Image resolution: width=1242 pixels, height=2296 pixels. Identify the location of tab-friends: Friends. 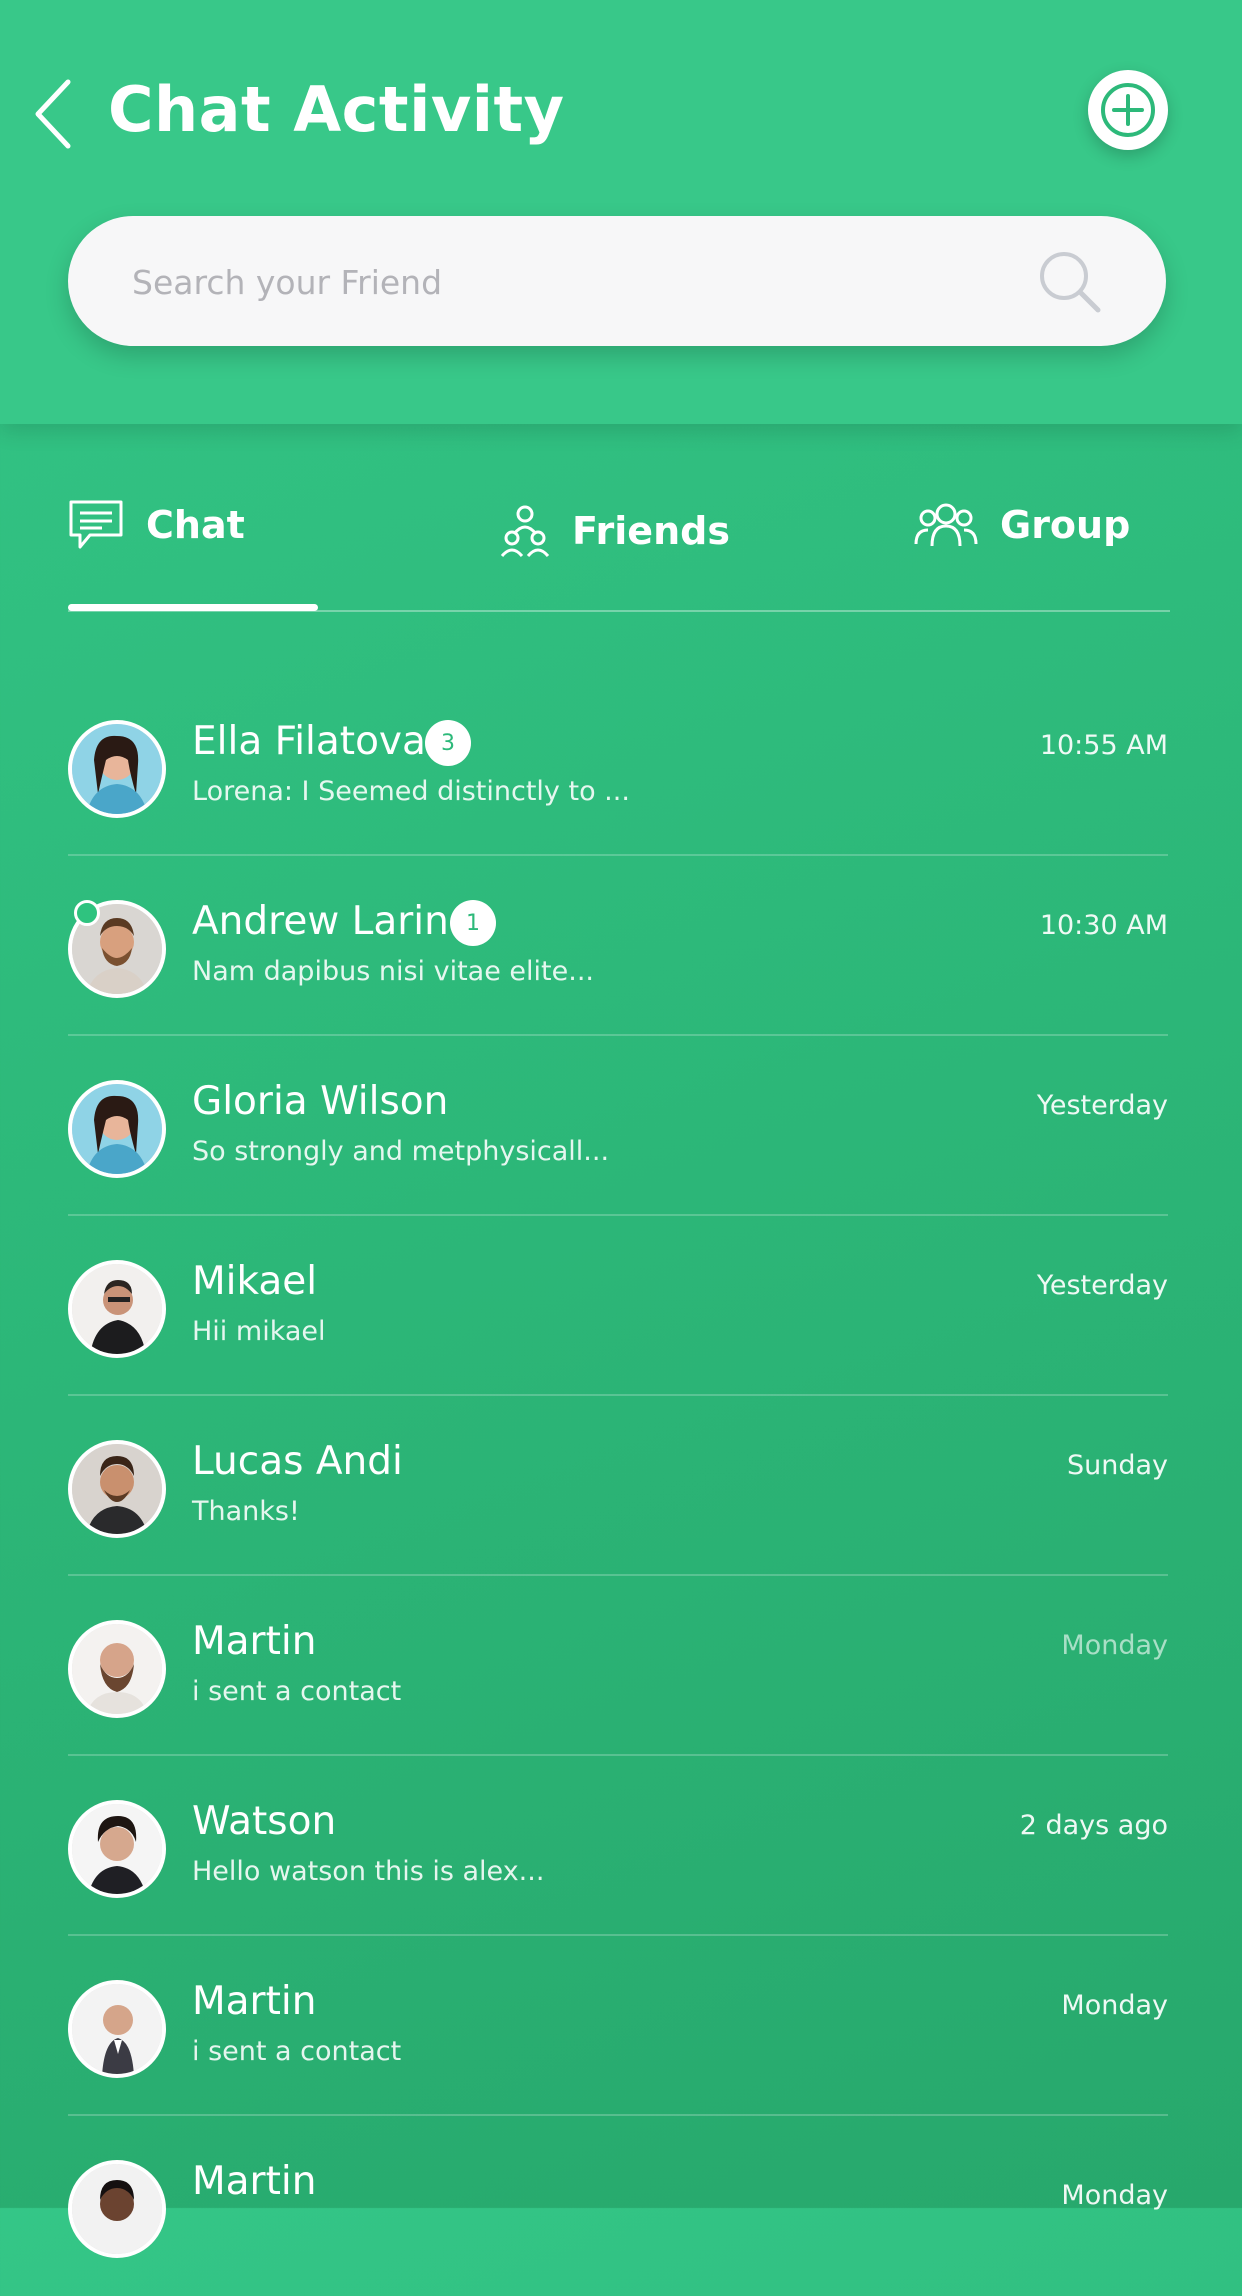
(615, 531).